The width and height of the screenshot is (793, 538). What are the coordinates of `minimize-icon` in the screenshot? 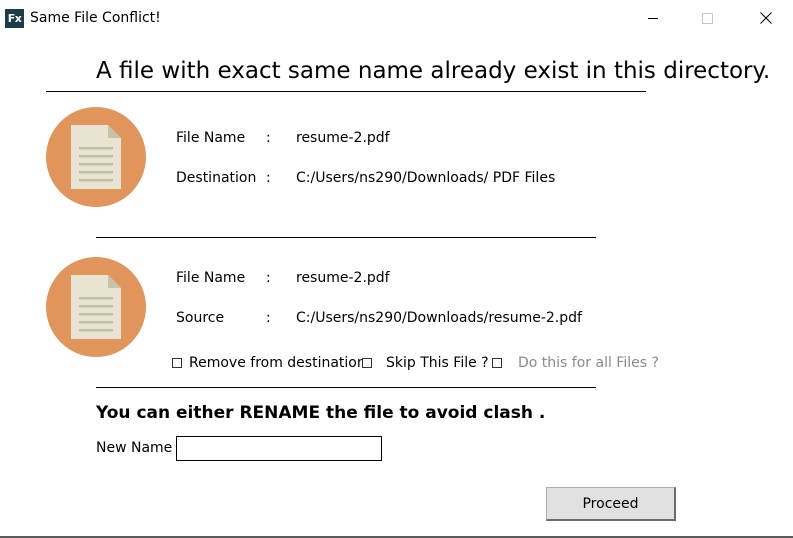 It's located at (653, 18).